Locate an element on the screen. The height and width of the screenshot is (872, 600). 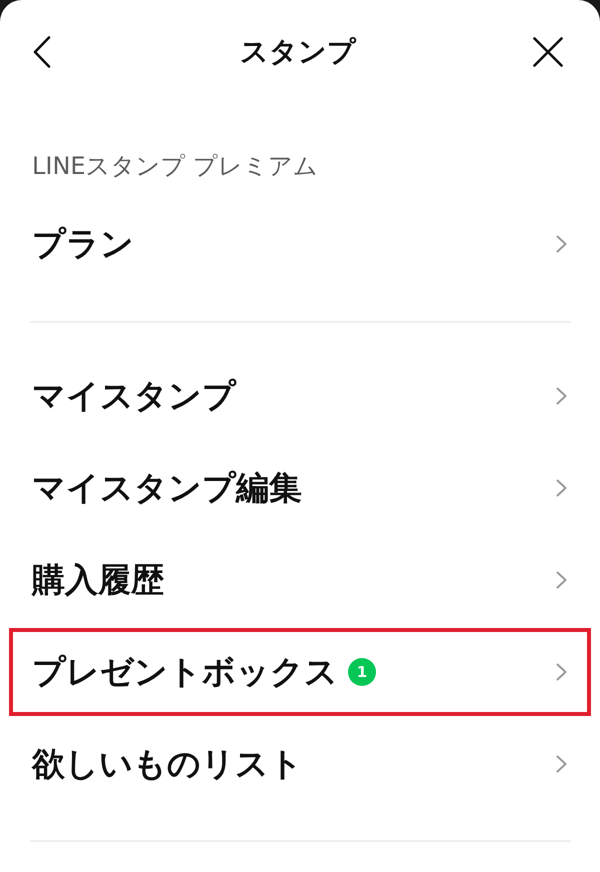
menu-item: プレゼントボックス 1 is located at coordinates (300, 672).